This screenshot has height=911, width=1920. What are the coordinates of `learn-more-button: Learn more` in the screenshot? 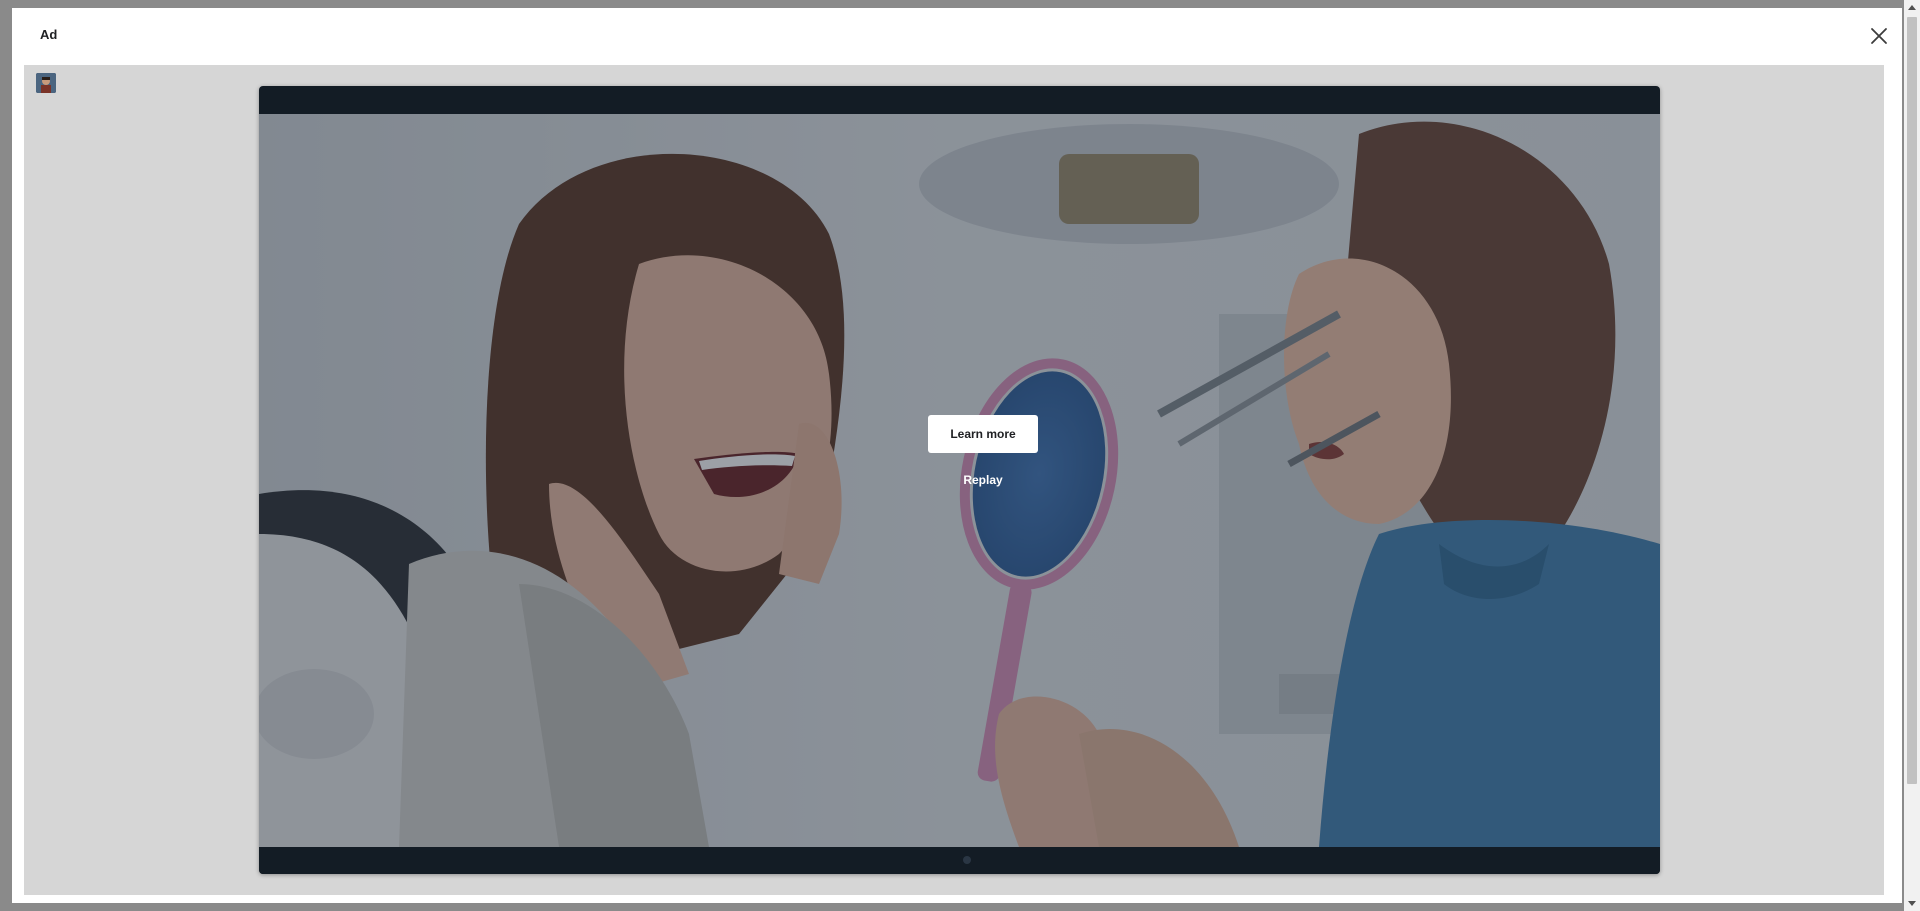 It's located at (983, 434).